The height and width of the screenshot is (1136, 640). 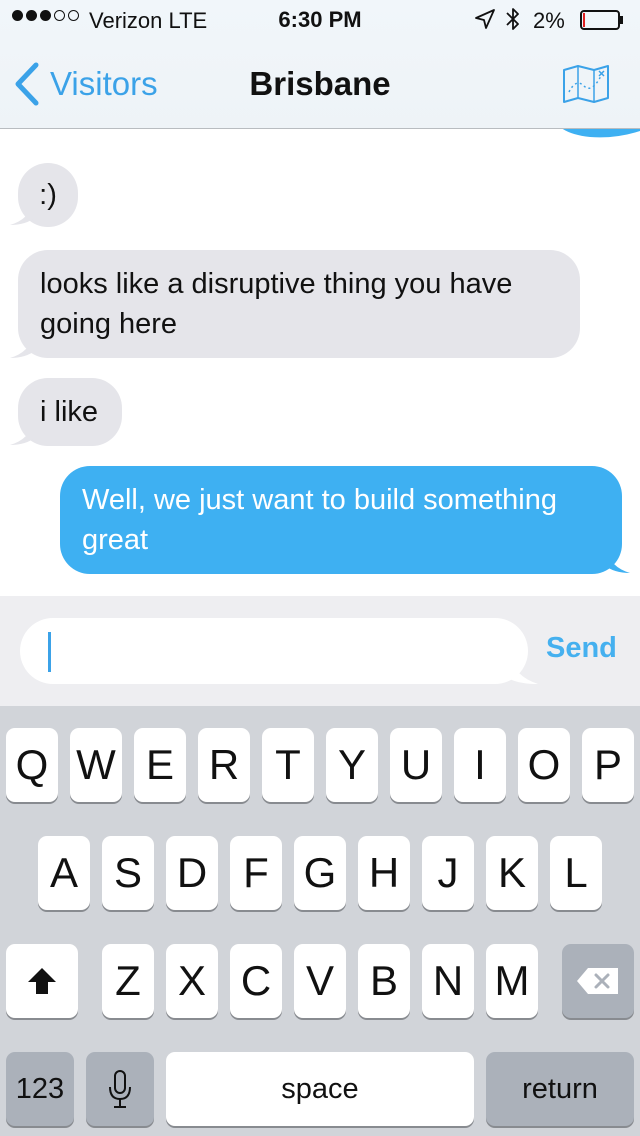 I want to click on composer-bar: Send, so click(x=320, y=651).